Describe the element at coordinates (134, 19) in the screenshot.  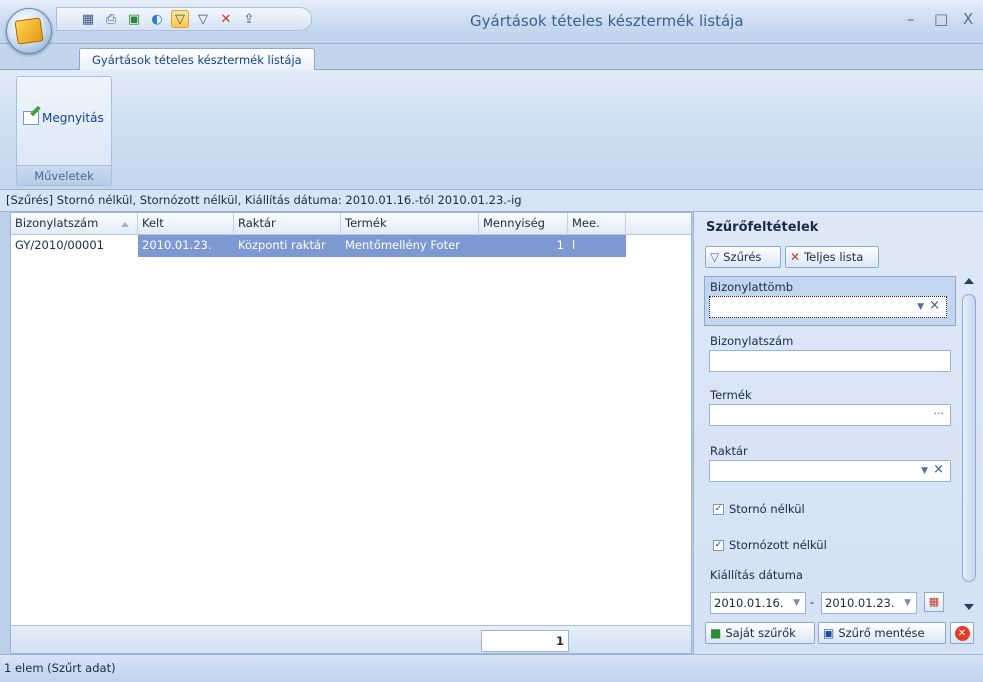
I see `excel-icon: ▣` at that location.